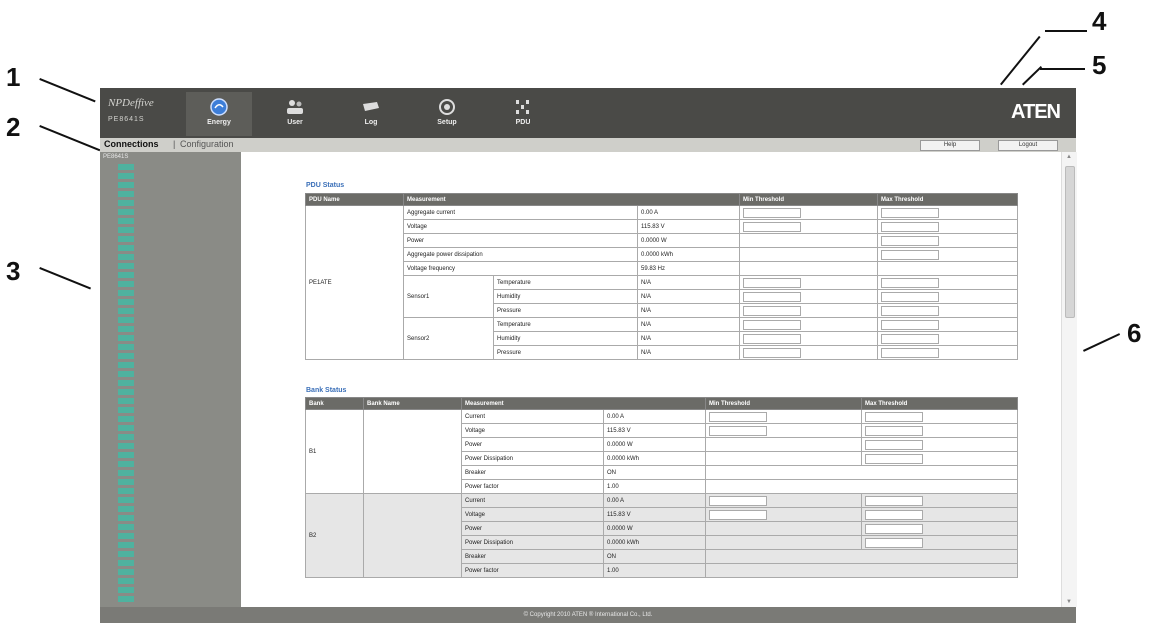  What do you see at coordinates (523, 114) in the screenshot?
I see `nav-pdu: PDU` at bounding box center [523, 114].